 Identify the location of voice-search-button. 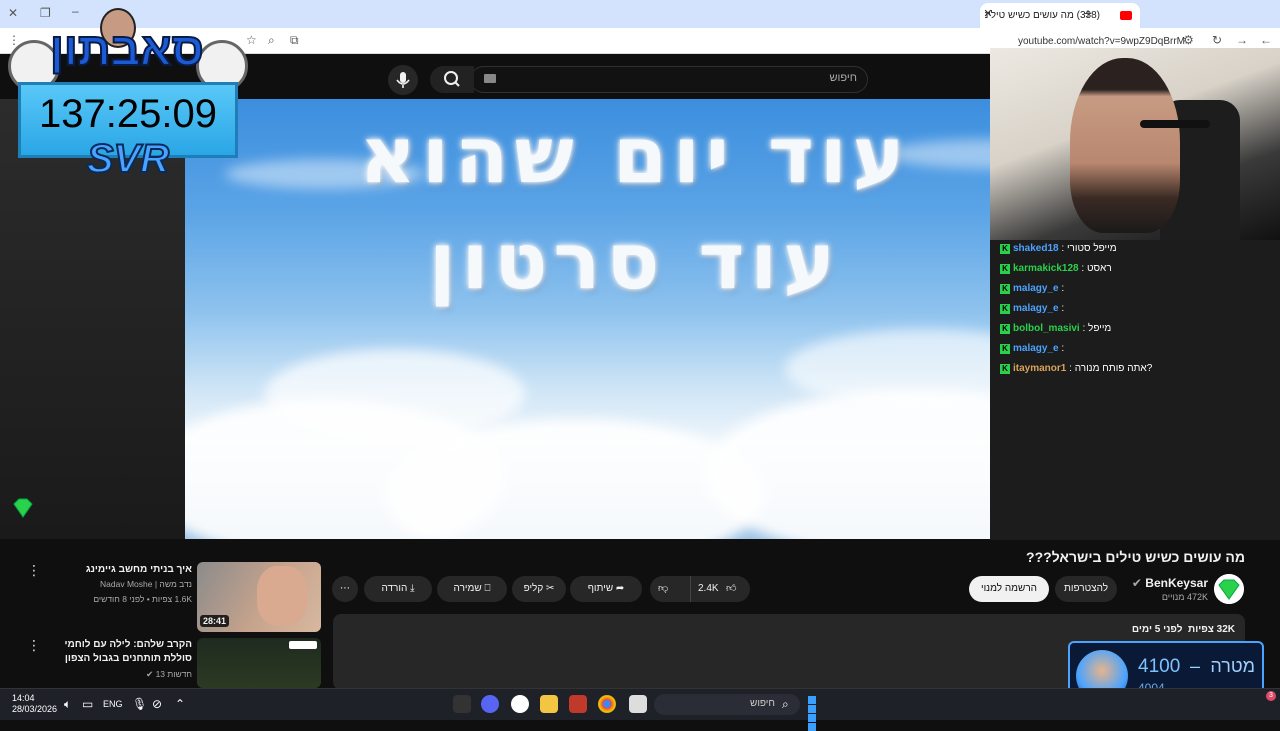
(403, 80).